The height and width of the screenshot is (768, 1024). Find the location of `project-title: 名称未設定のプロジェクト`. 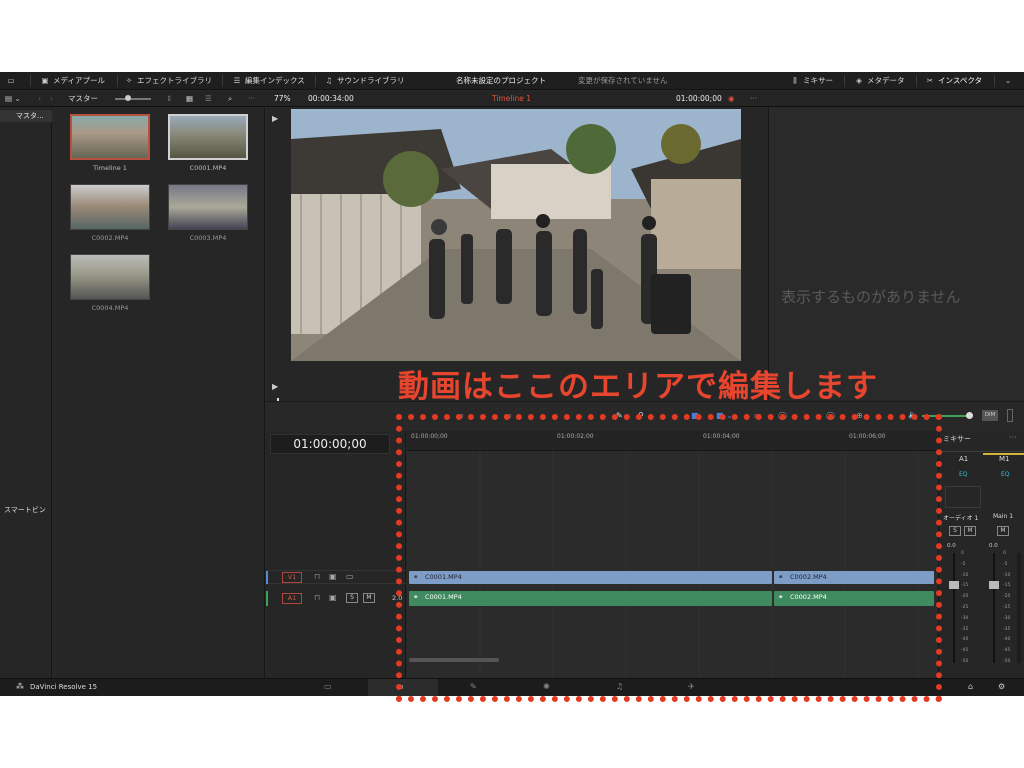

project-title: 名称未設定のプロジェクト is located at coordinates (501, 80).